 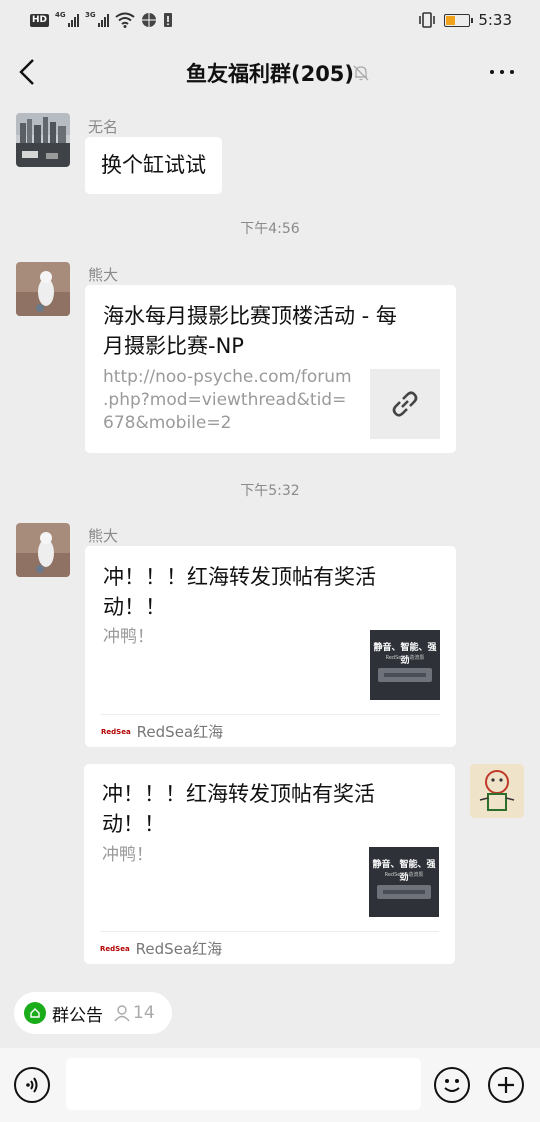 I want to click on avatar-wuming, so click(x=43, y=140).